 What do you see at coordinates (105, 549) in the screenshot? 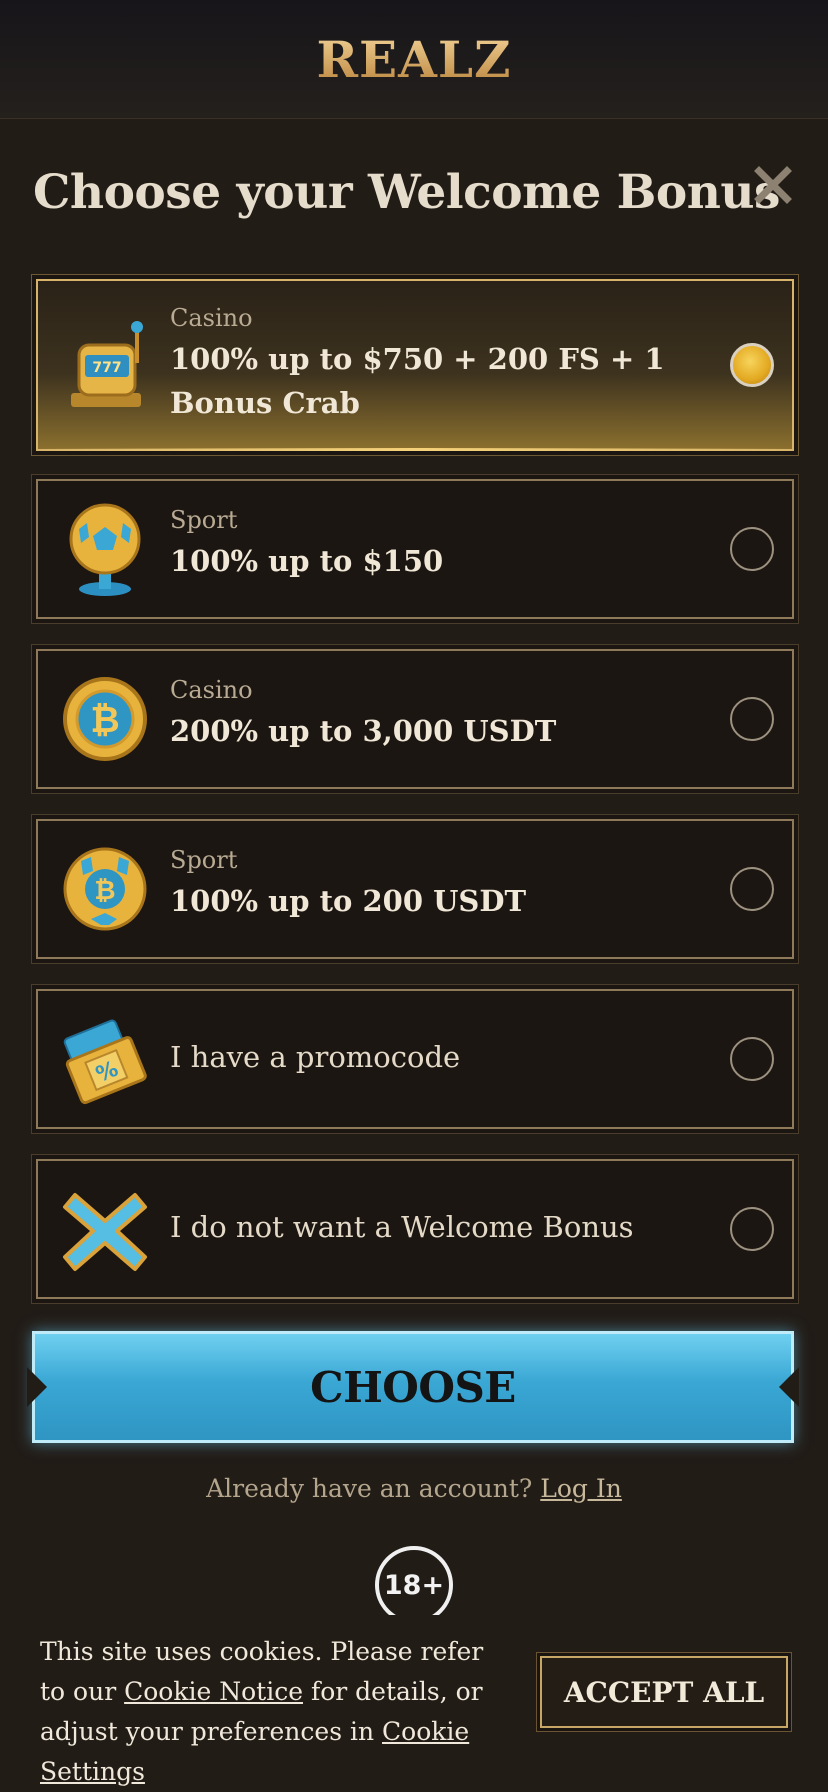
I see `soccer-ball-trophy-icon` at bounding box center [105, 549].